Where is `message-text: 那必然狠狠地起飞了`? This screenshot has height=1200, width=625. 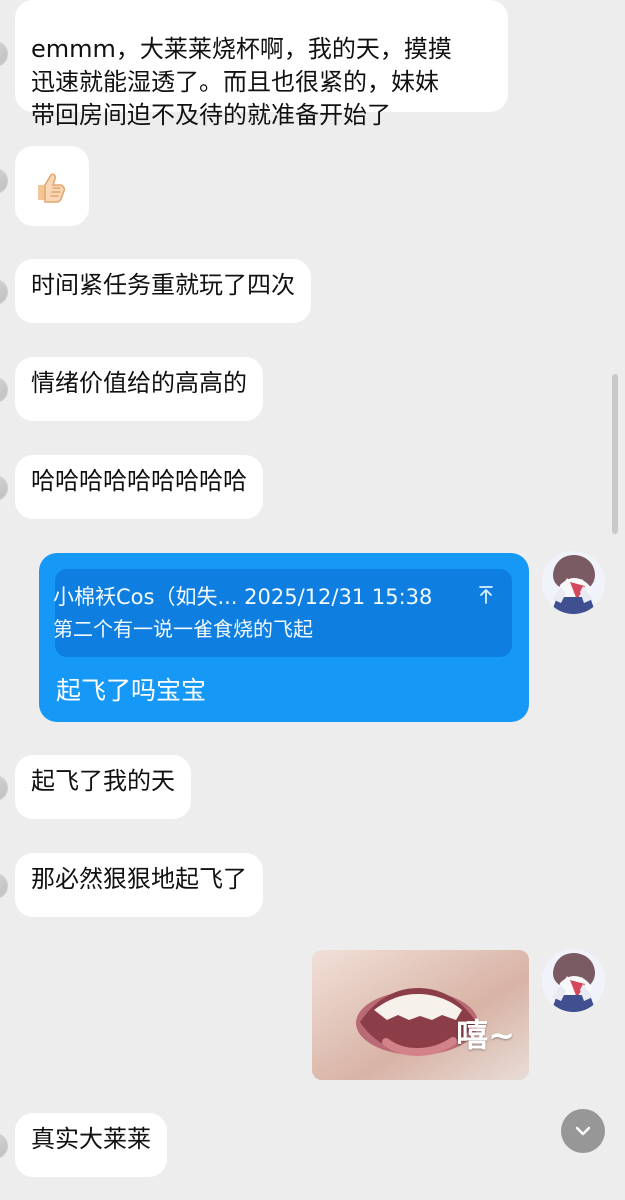 message-text: 那必然狠狠地起飞了 is located at coordinates (139, 879).